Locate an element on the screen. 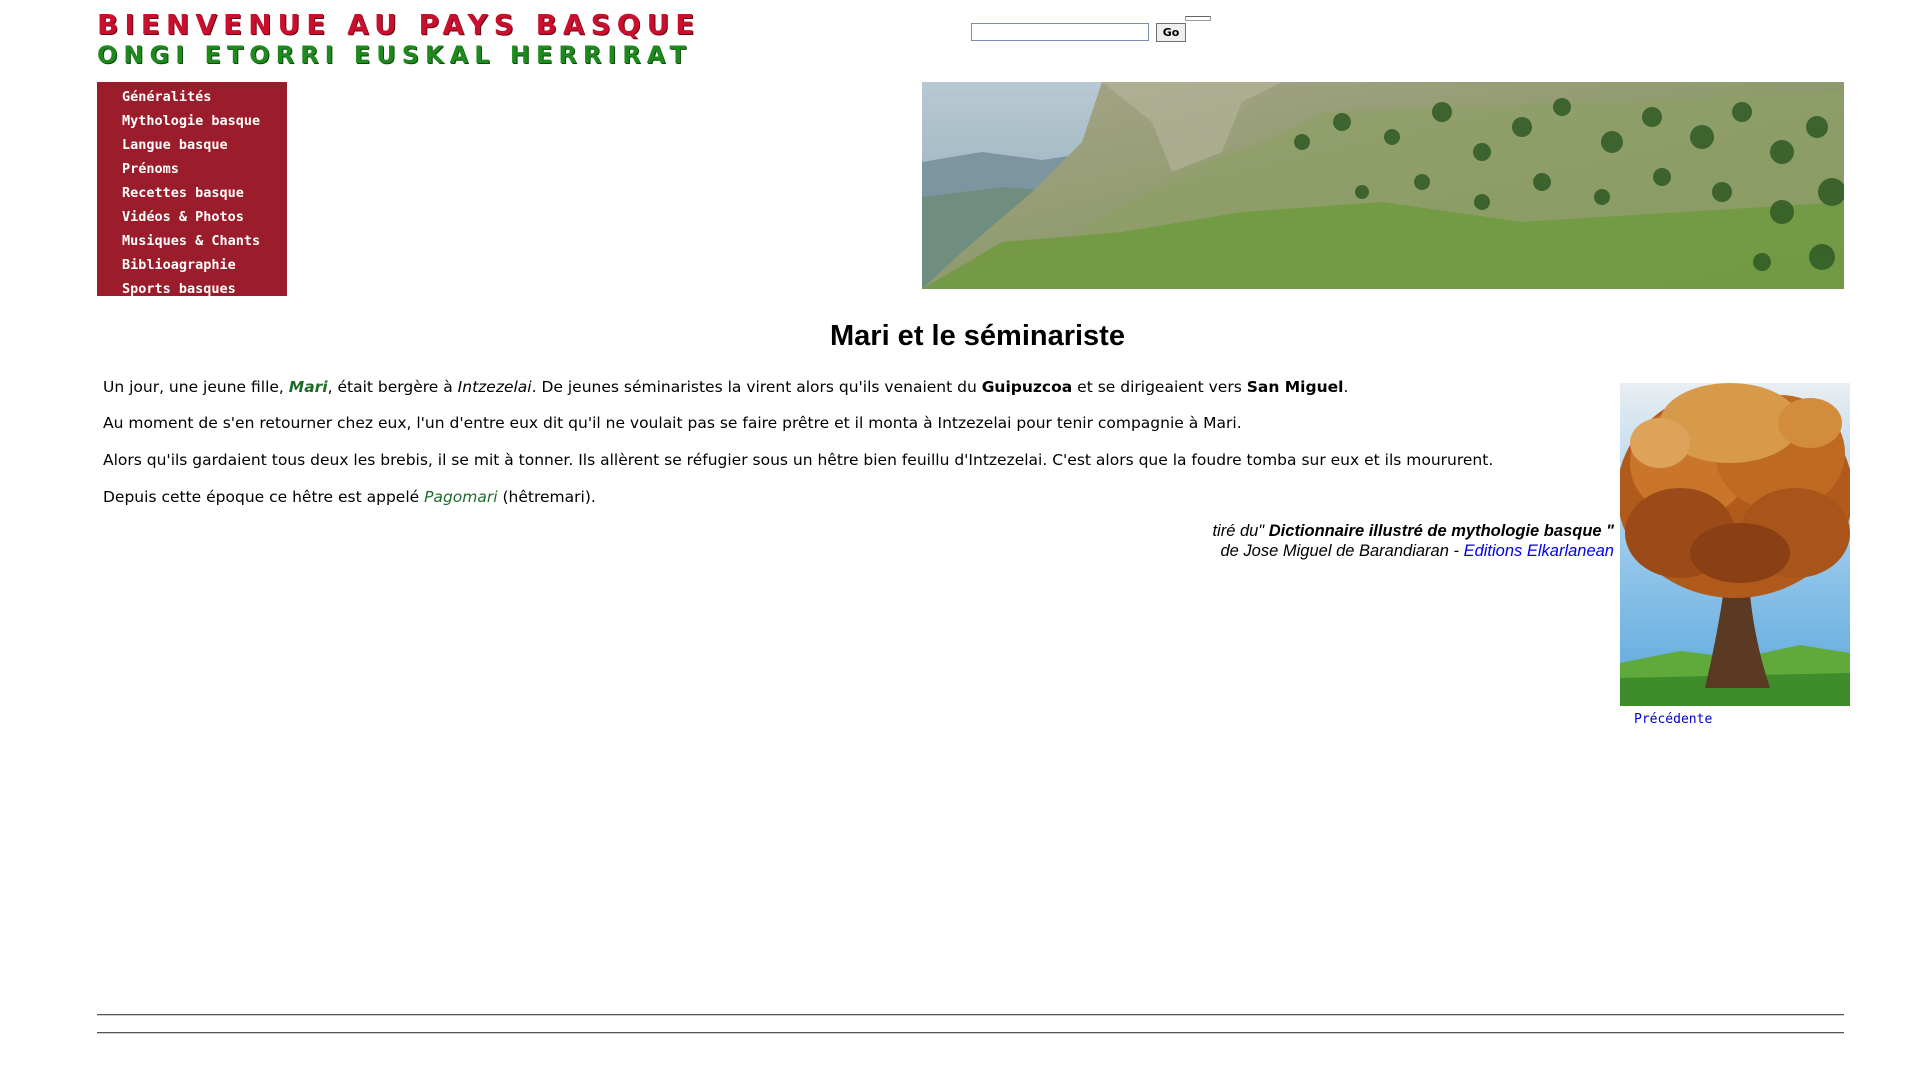  tree-name-pagomari: Pagomari is located at coordinates (461, 497).